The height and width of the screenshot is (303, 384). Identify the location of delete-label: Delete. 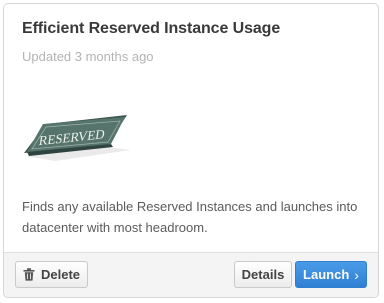
(60, 274).